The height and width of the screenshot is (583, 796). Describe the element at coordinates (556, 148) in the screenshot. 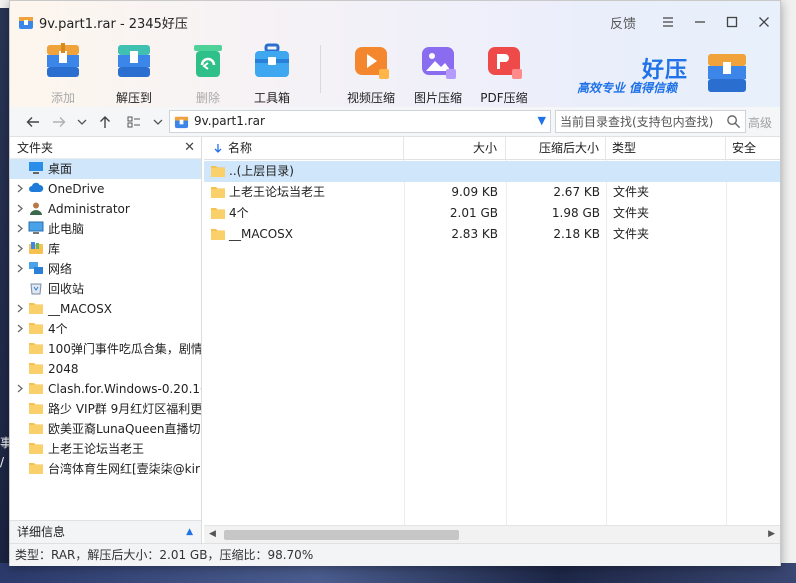

I see `column-packed-size: 压缩后大小` at that location.